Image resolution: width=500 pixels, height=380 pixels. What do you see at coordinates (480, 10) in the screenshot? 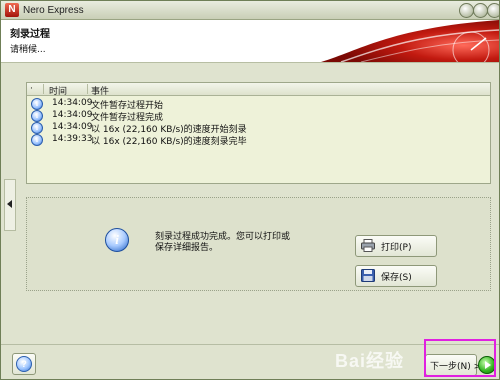
I see `maximize-button` at bounding box center [480, 10].